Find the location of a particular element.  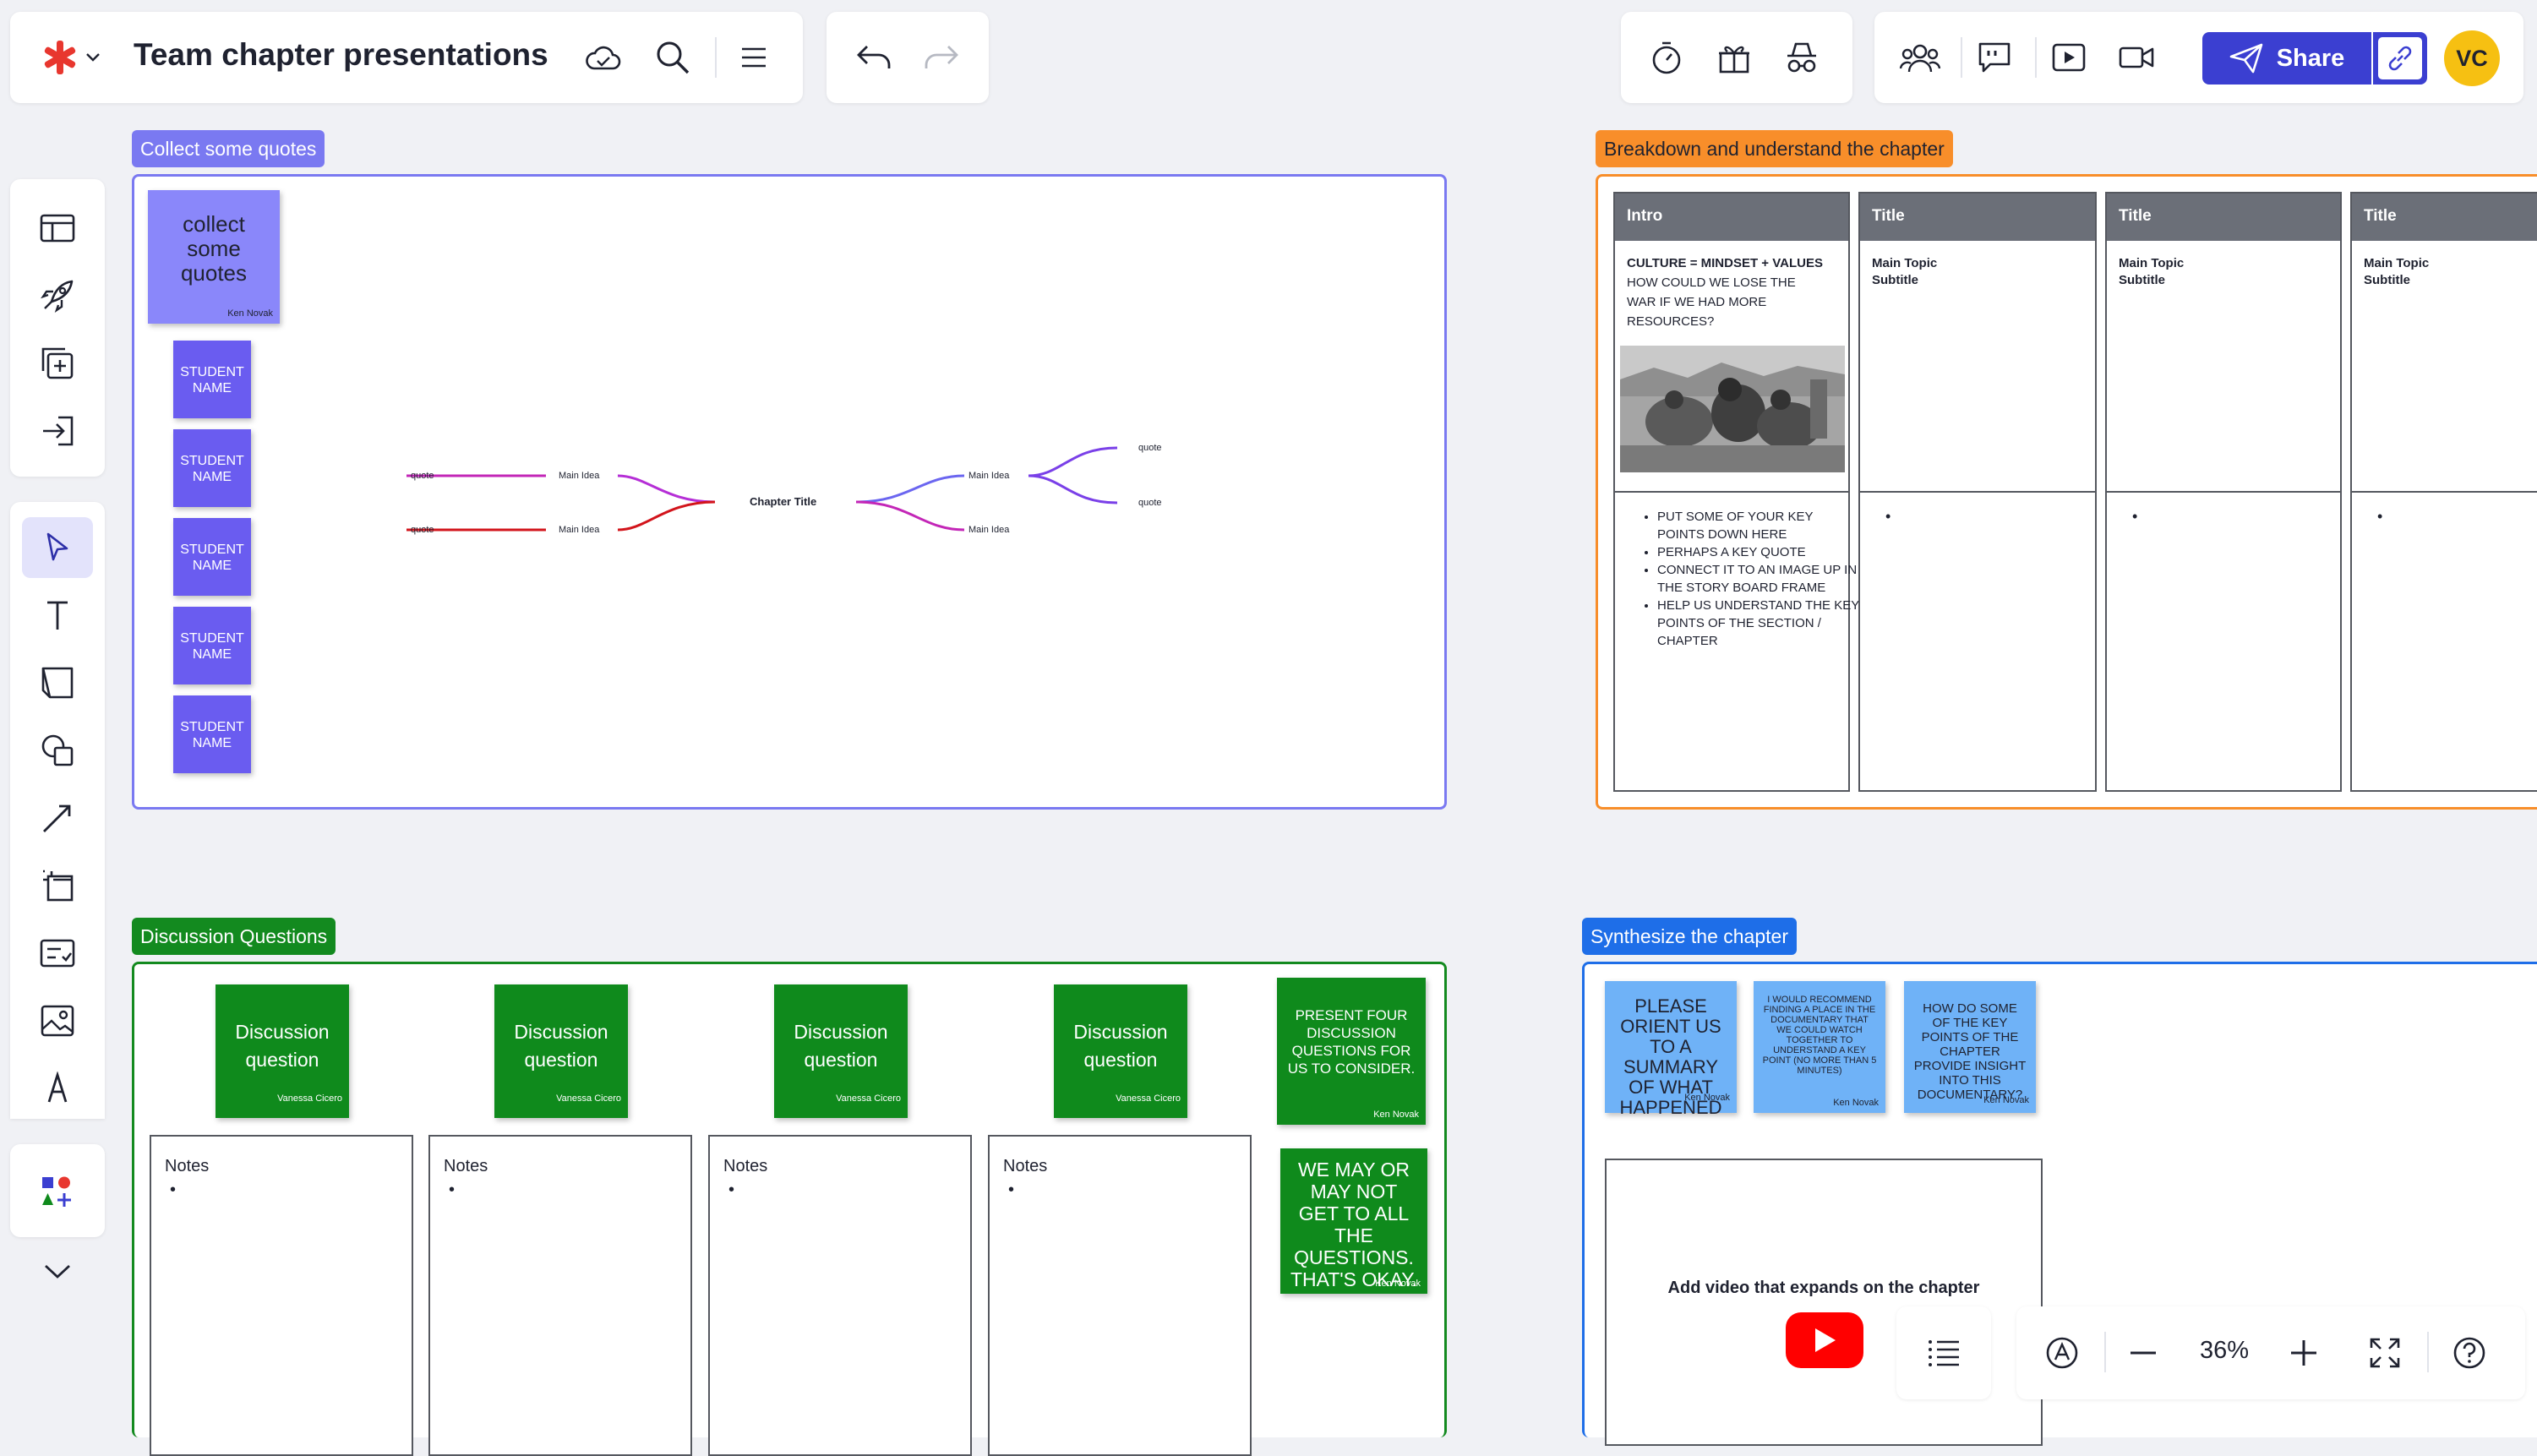

avatar: VC is located at coordinates (2472, 58).